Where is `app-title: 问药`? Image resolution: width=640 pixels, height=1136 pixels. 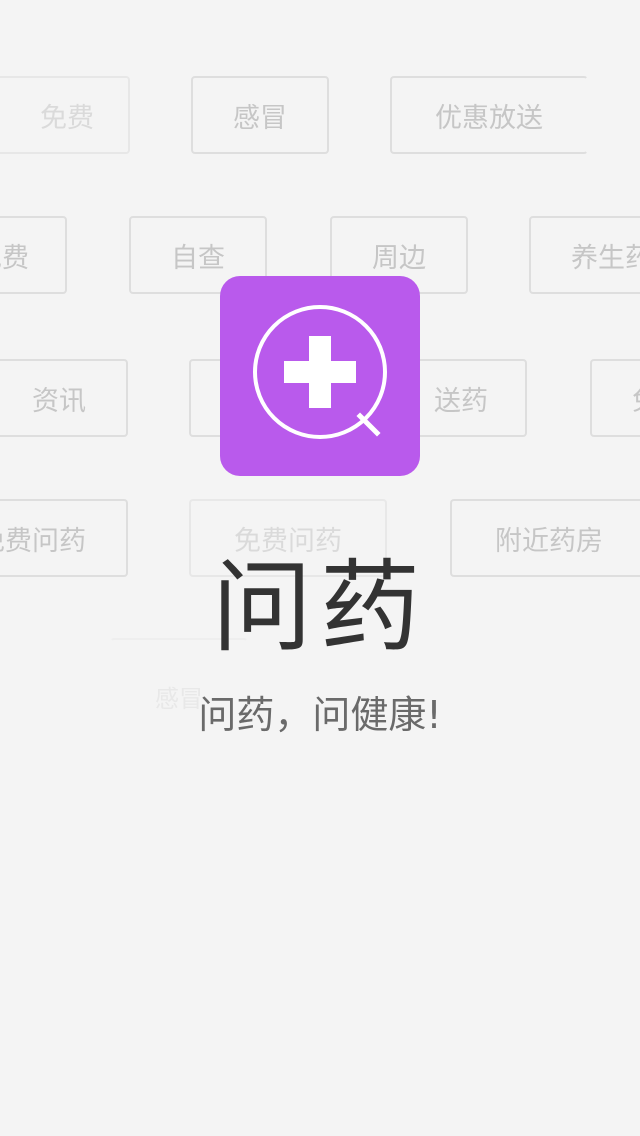
app-title: 问药 is located at coordinates (320, 607).